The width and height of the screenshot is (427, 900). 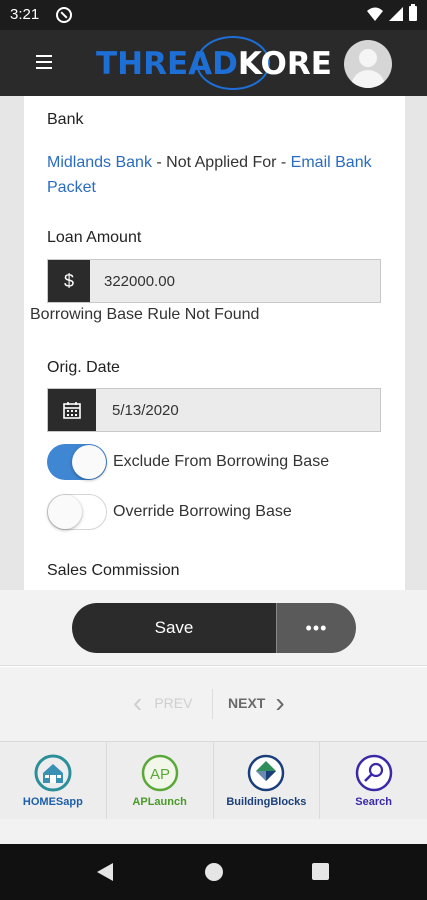 What do you see at coordinates (238, 410) in the screenshot?
I see `orig-date-input` at bounding box center [238, 410].